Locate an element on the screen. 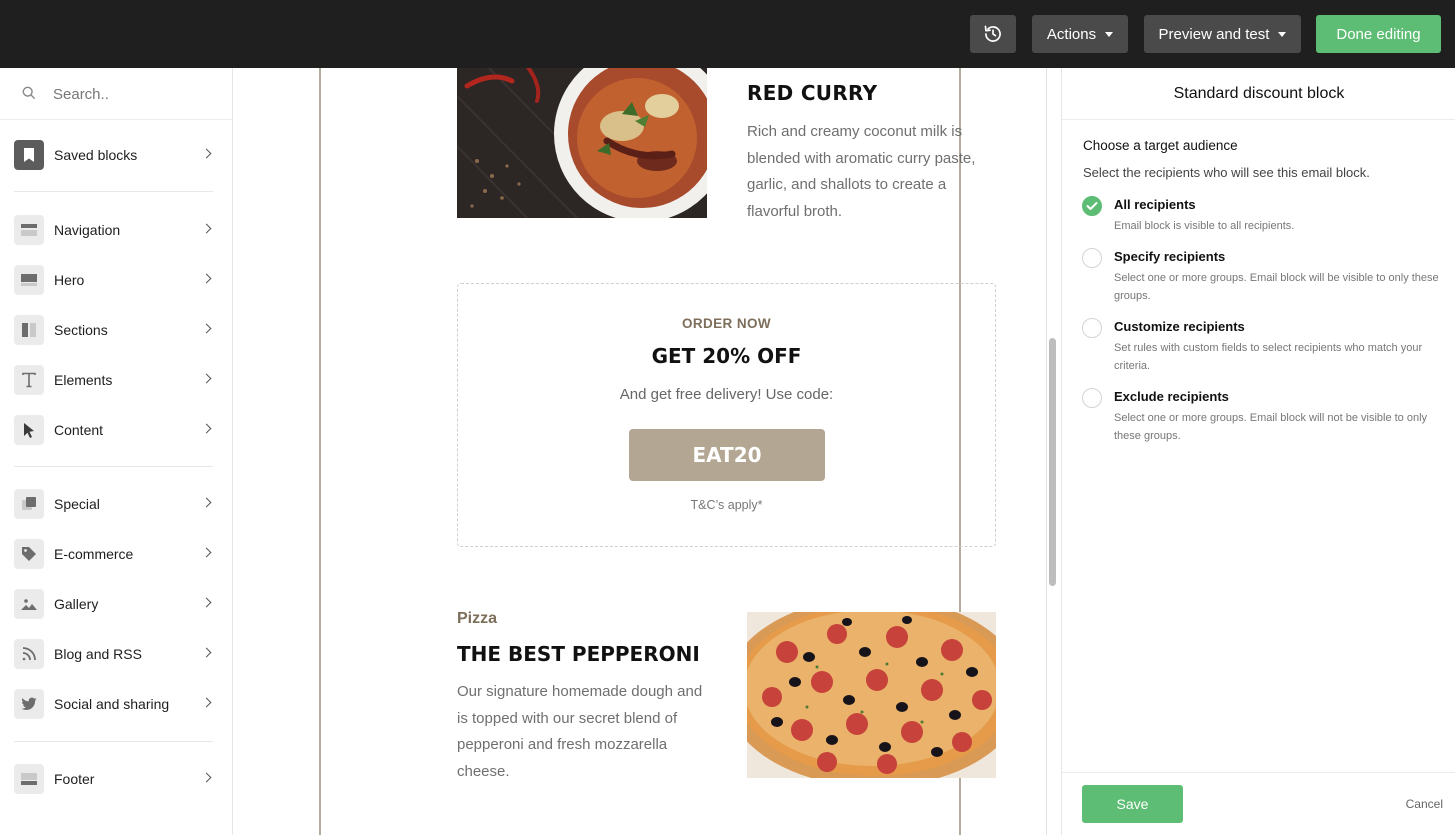 This screenshot has width=1455, height=835. coupon-headline: GET 20% OFF is located at coordinates (726, 356).